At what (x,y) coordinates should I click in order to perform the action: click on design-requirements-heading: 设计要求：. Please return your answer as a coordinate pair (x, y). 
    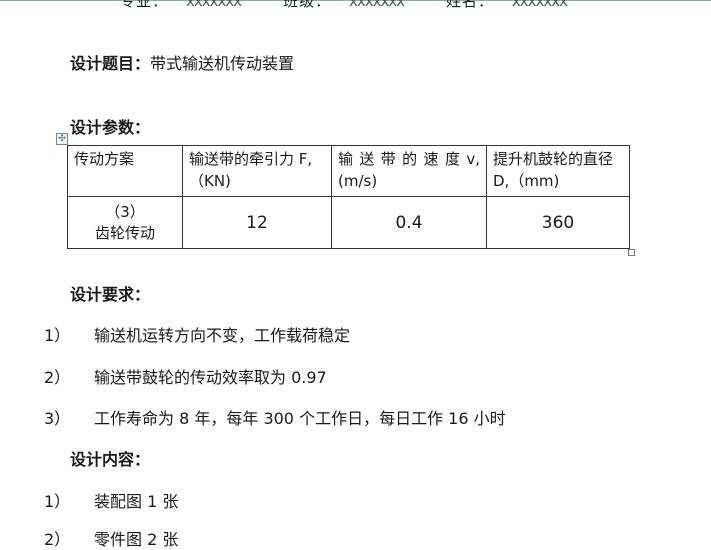
    Looking at the image, I should click on (110, 293).